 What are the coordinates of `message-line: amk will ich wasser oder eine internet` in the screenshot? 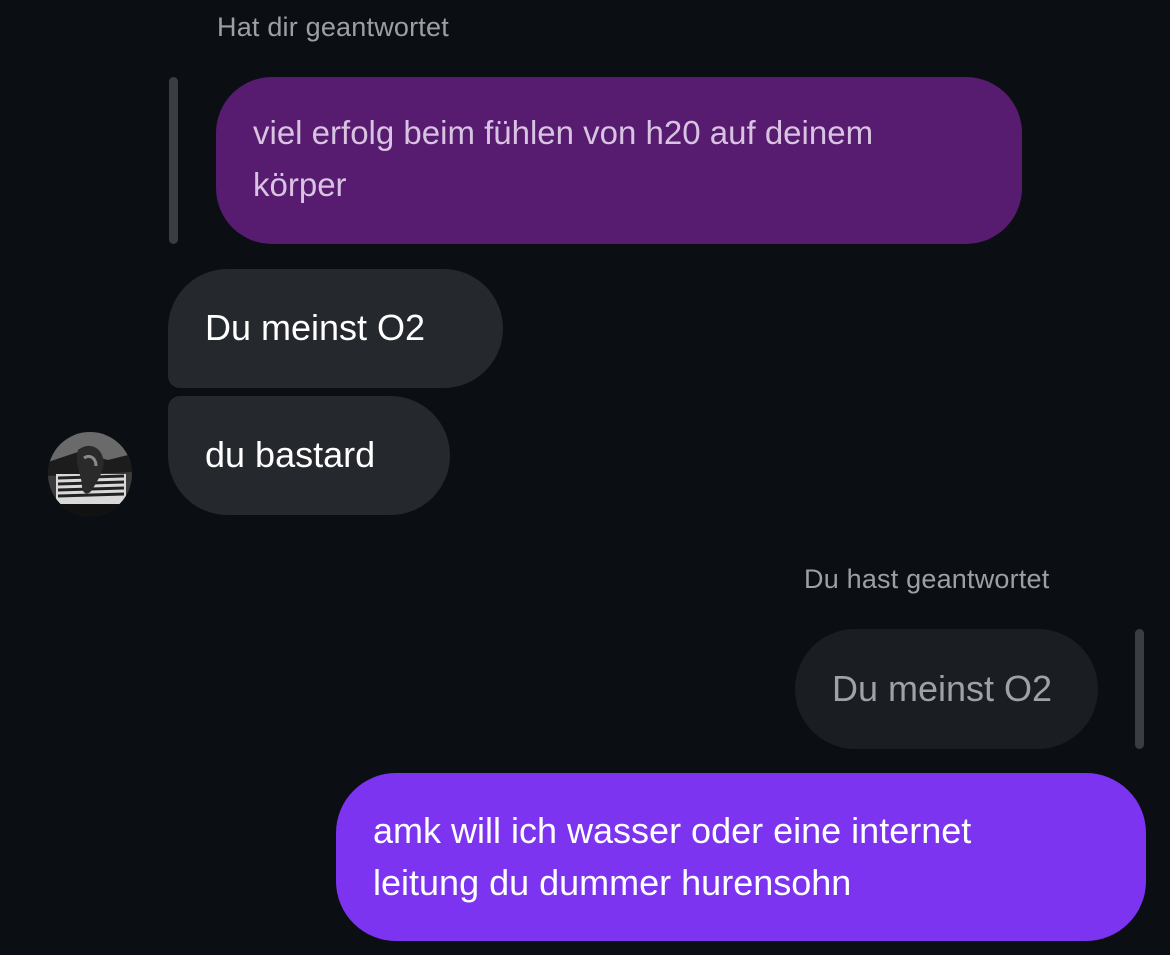 It's located at (672, 830).